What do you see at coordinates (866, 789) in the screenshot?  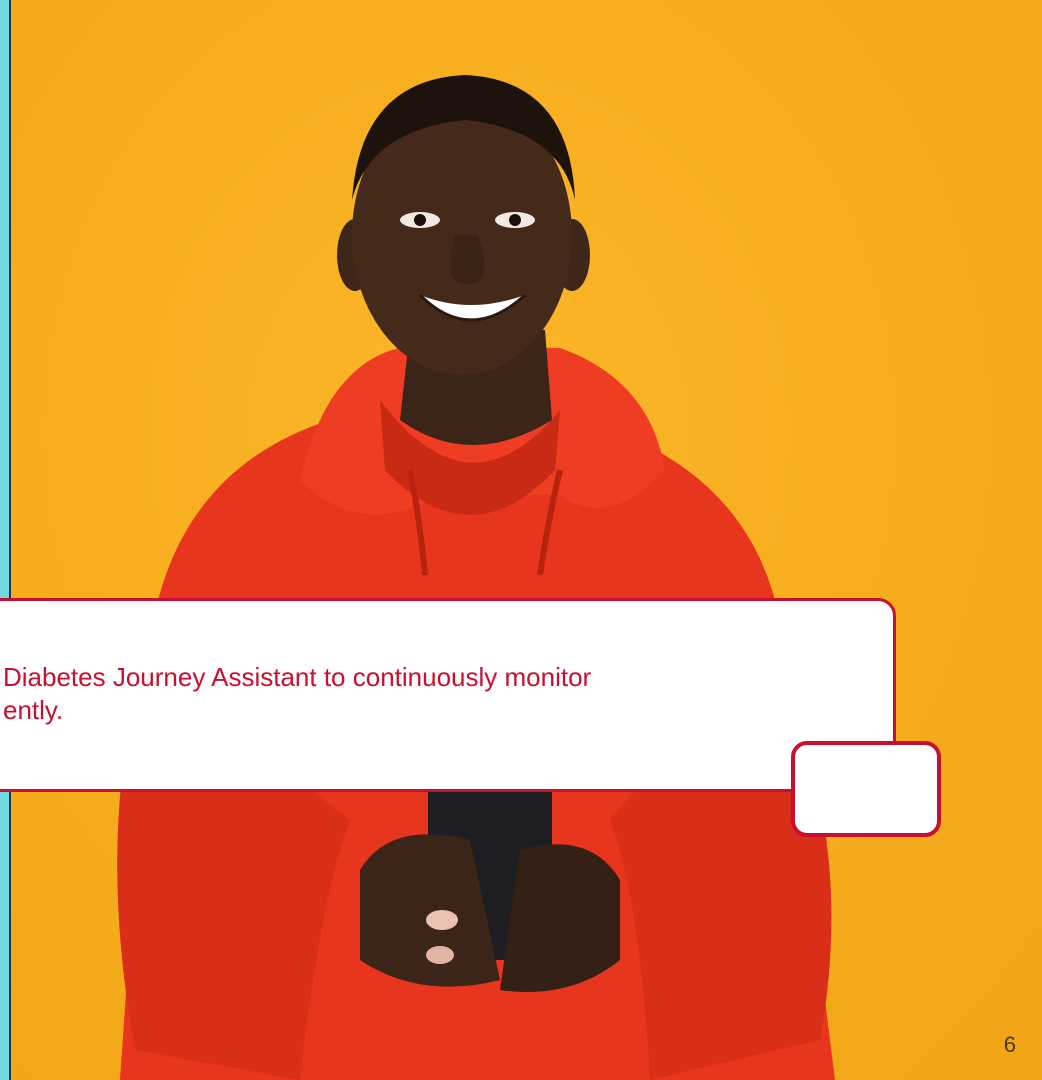 I see `callout-tag-box` at bounding box center [866, 789].